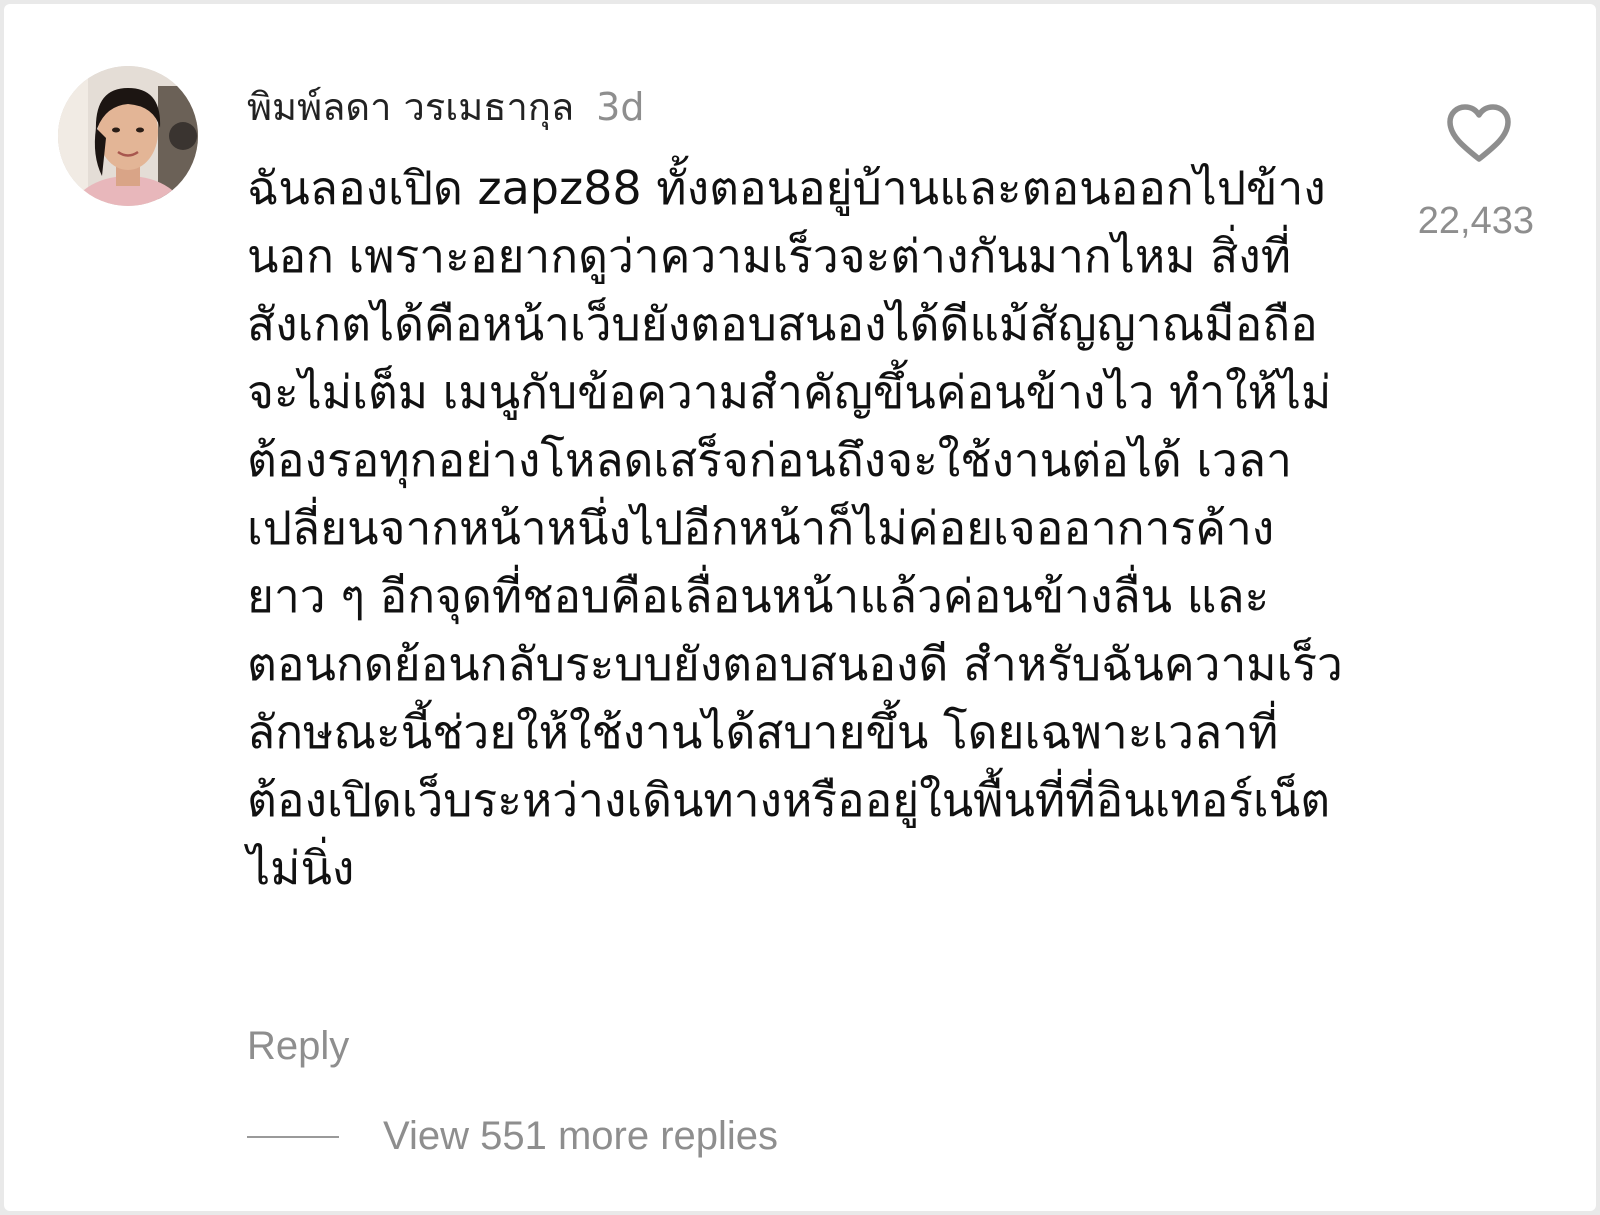  Describe the element at coordinates (410, 106) in the screenshot. I see `username: พิมพ์ลดา วรเมธากุล` at that location.